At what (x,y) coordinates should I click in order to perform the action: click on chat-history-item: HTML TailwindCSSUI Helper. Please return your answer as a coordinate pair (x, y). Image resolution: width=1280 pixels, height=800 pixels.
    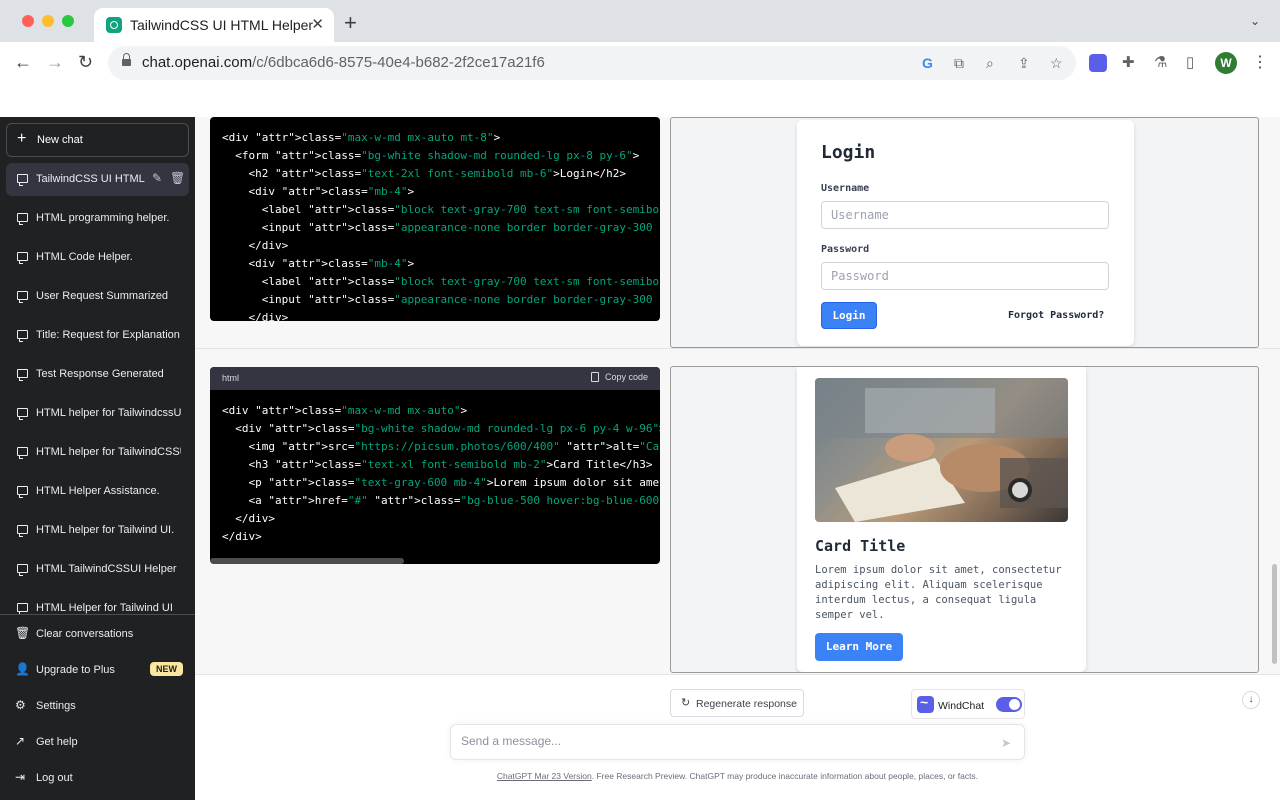
    Looking at the image, I should click on (97, 569).